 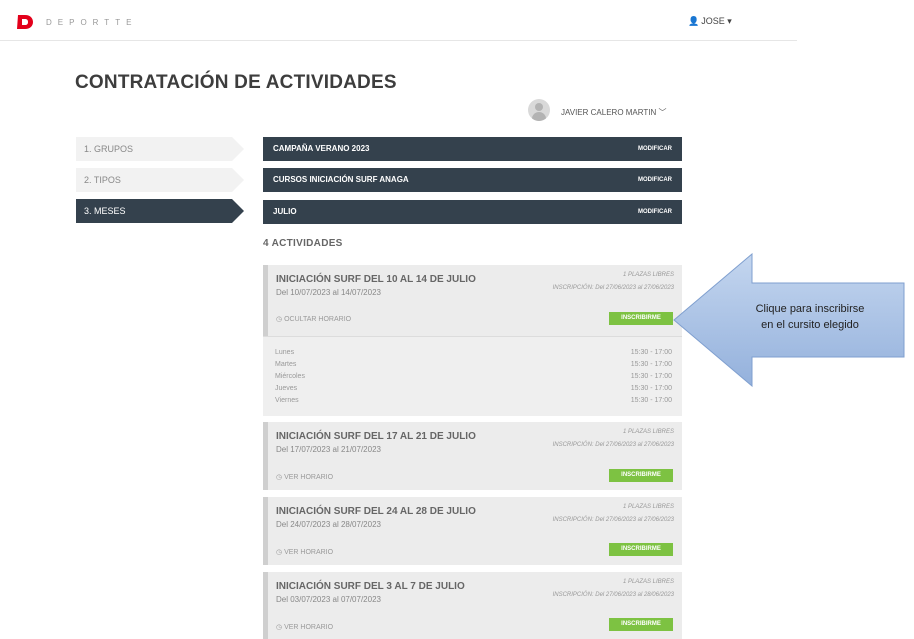 I want to click on step-meses: 3. MESES, so click(x=160, y=211).